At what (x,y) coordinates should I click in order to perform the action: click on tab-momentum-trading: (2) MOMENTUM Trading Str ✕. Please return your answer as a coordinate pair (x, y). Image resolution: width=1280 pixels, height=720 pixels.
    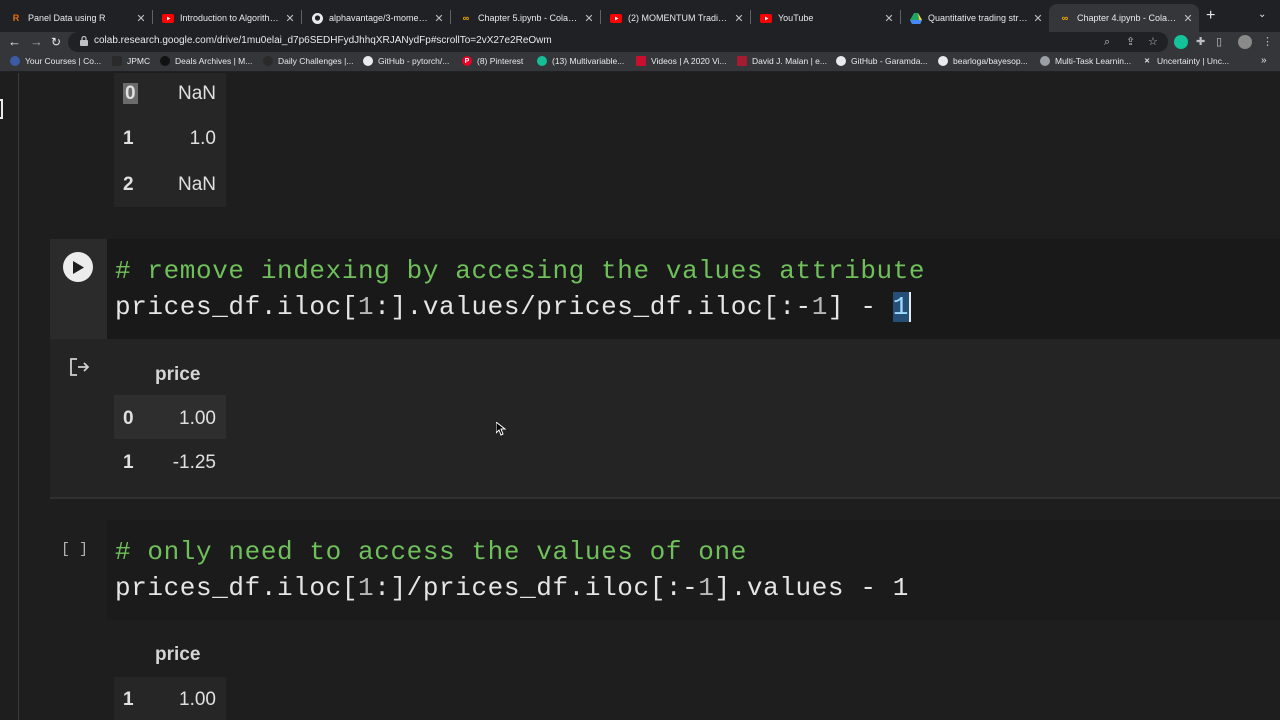
    Looking at the image, I should click on (675, 18).